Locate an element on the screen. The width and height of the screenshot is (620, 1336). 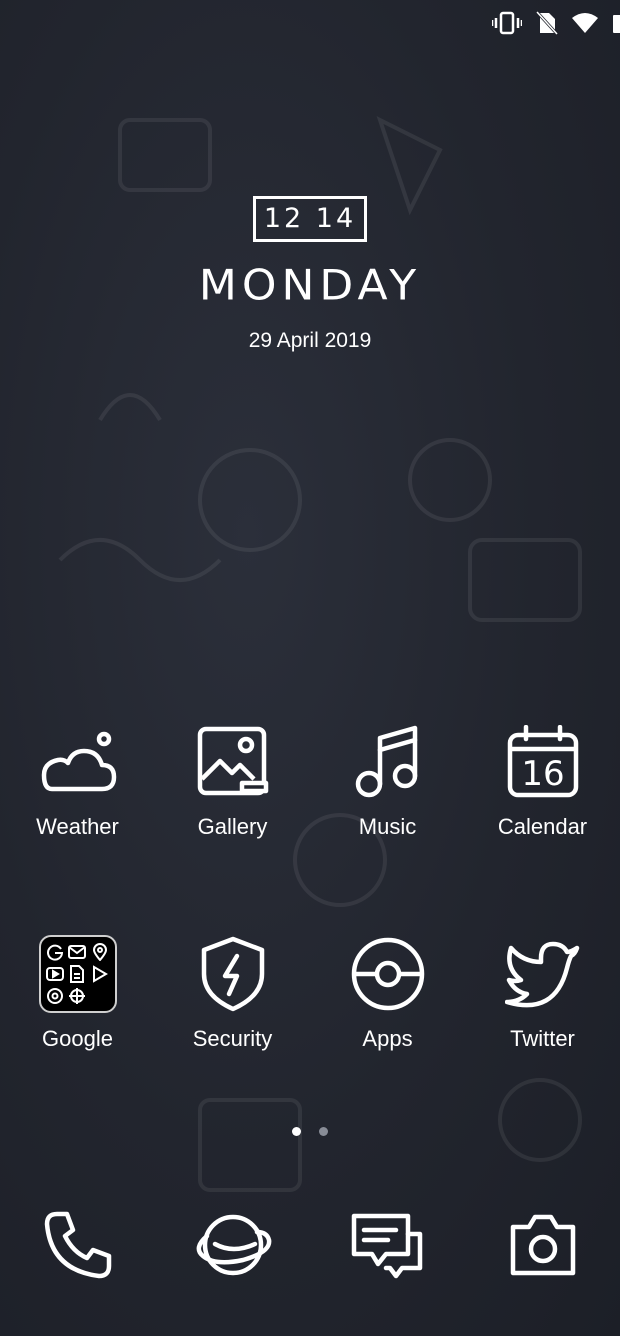
messages-icon is located at coordinates (388, 1245).